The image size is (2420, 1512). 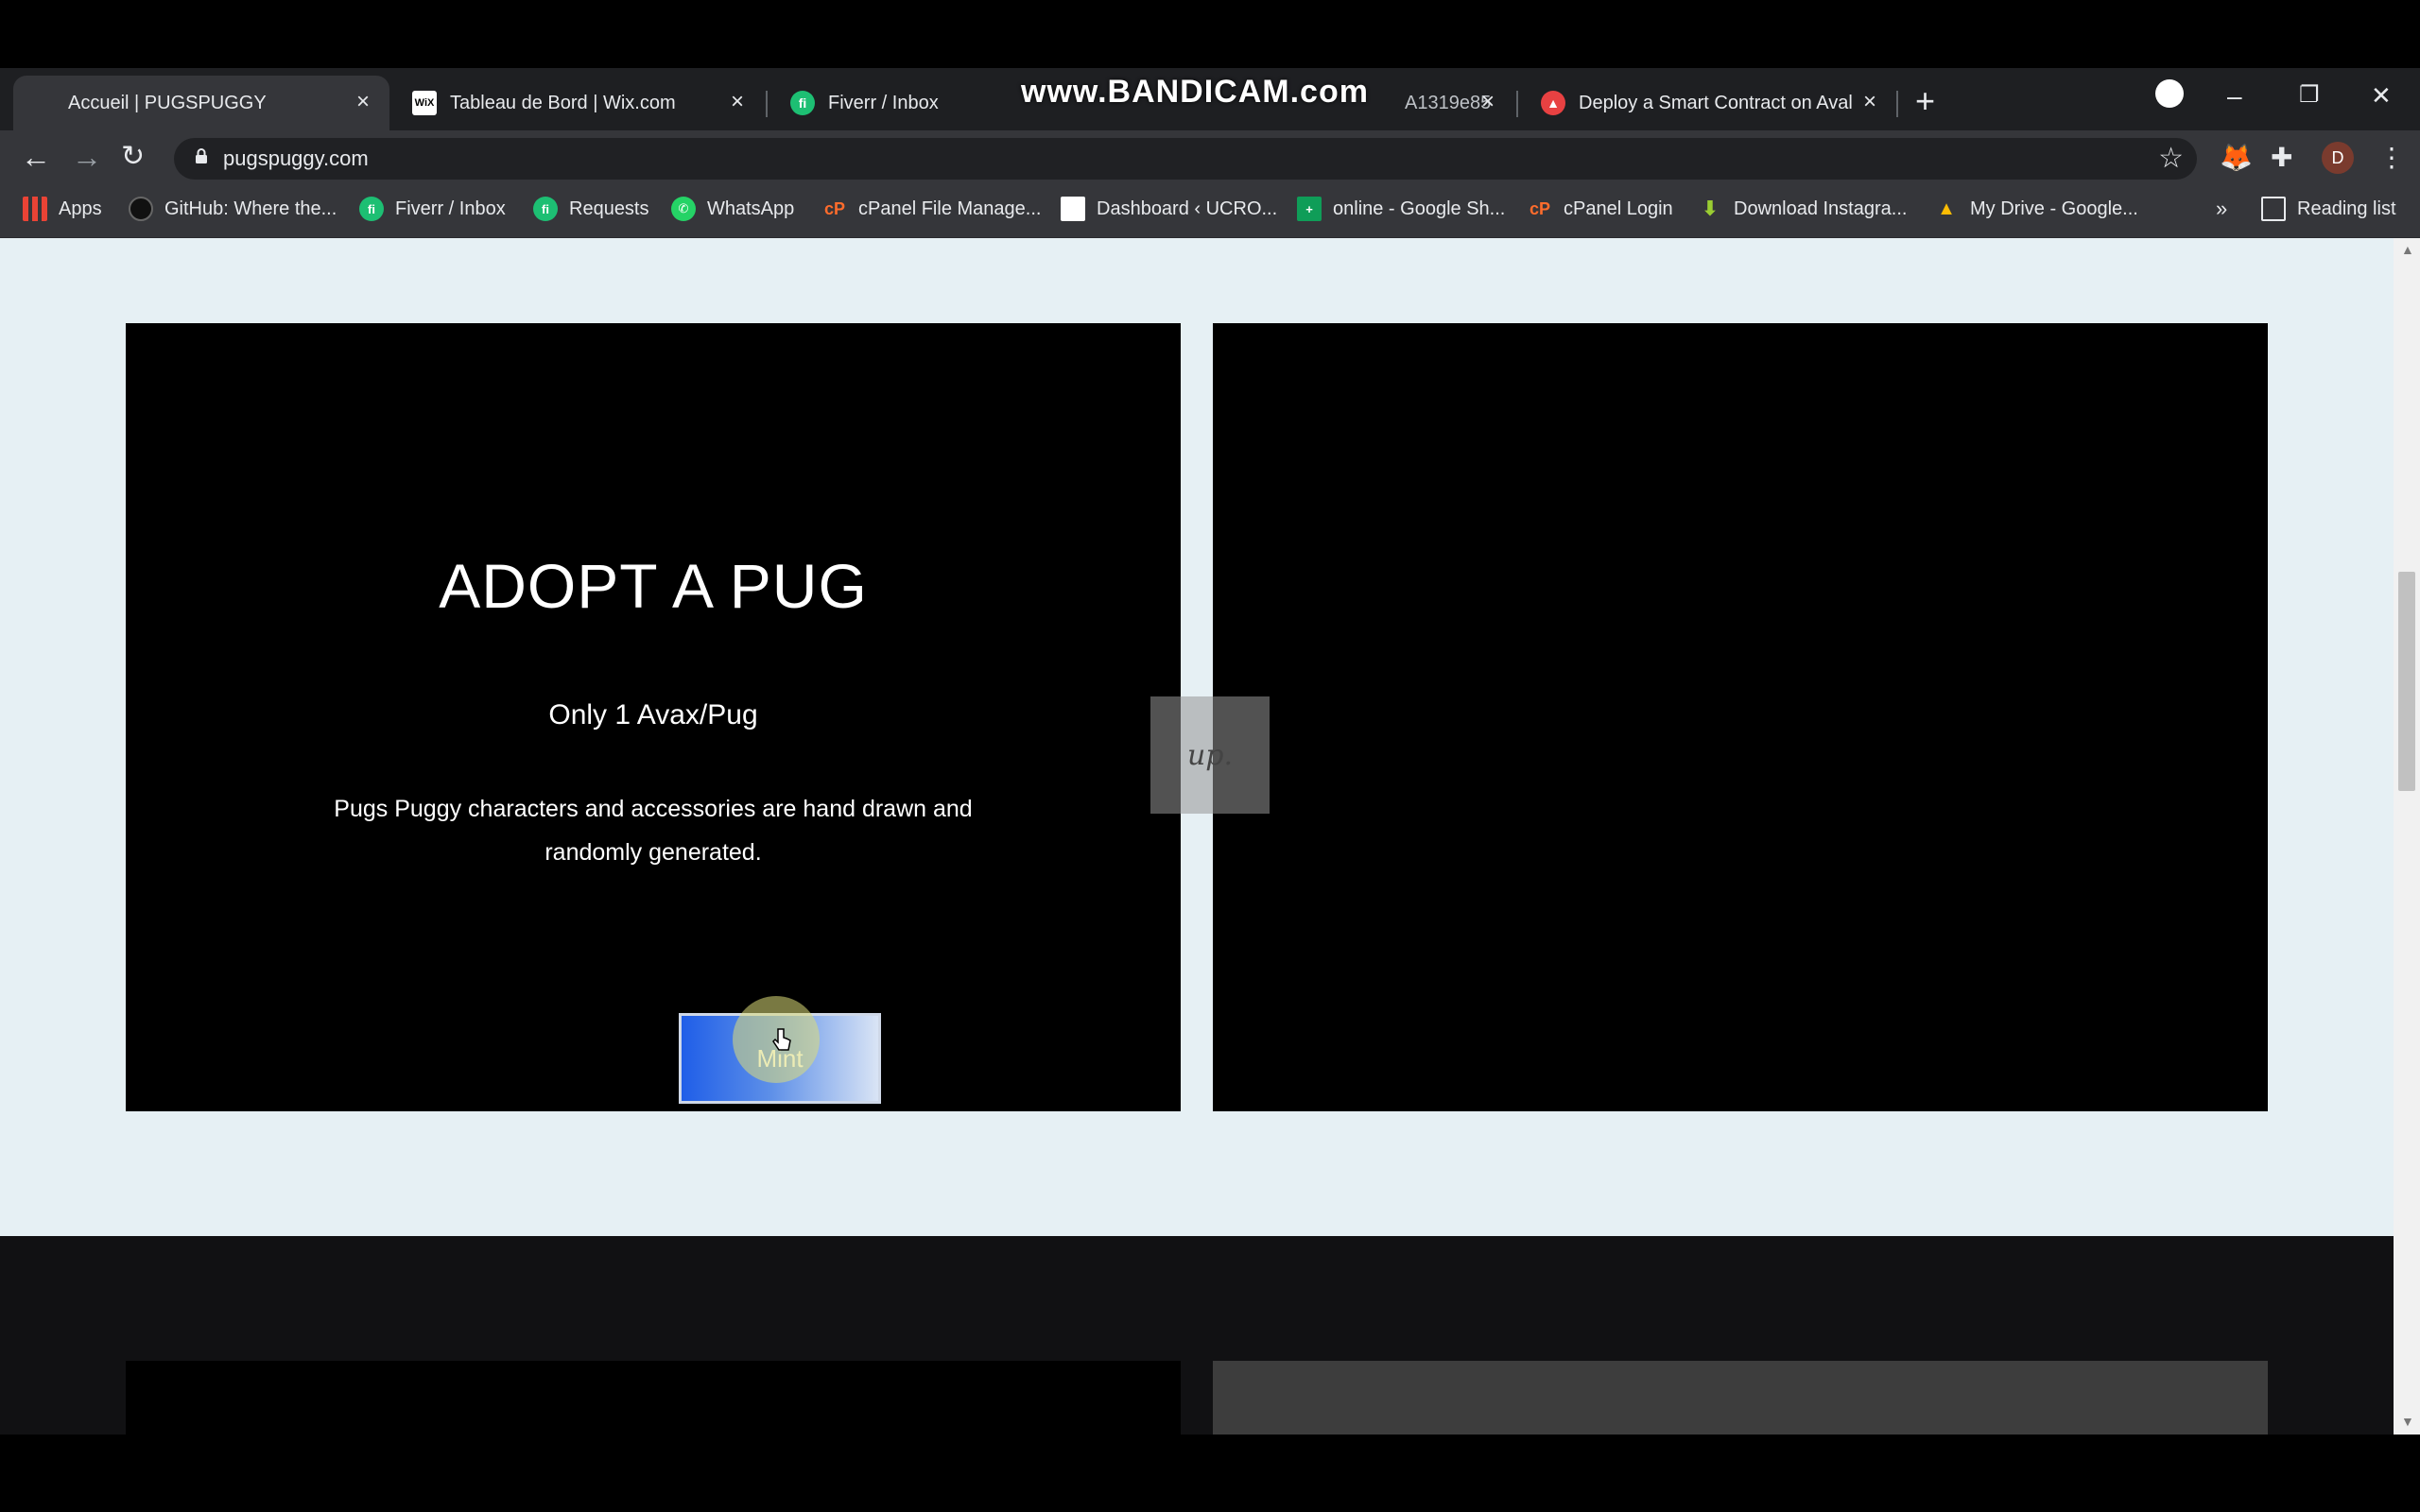 What do you see at coordinates (2381, 96) in the screenshot?
I see `close-window-button: ✕` at bounding box center [2381, 96].